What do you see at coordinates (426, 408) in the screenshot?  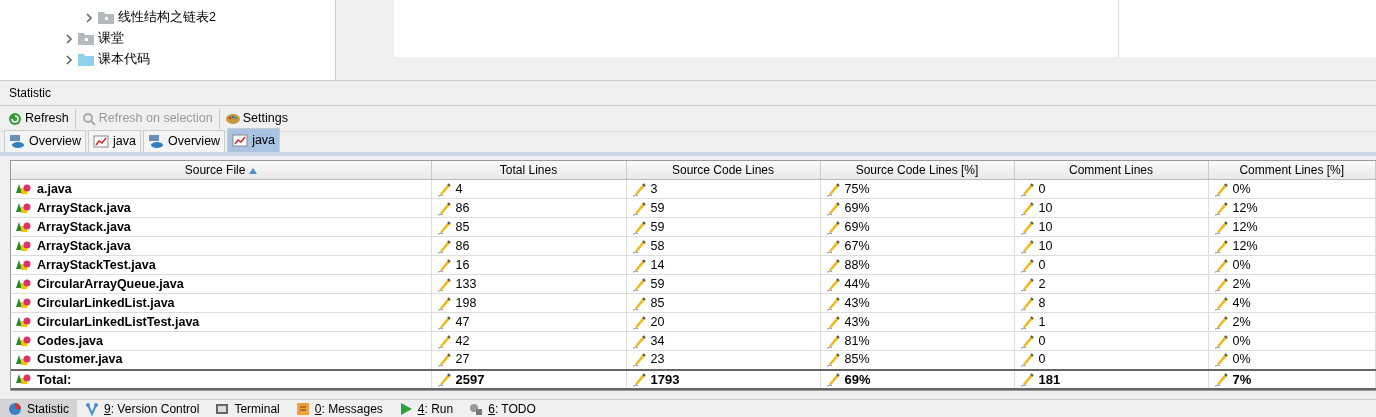 I see `tool-window-button: 4: Run` at bounding box center [426, 408].